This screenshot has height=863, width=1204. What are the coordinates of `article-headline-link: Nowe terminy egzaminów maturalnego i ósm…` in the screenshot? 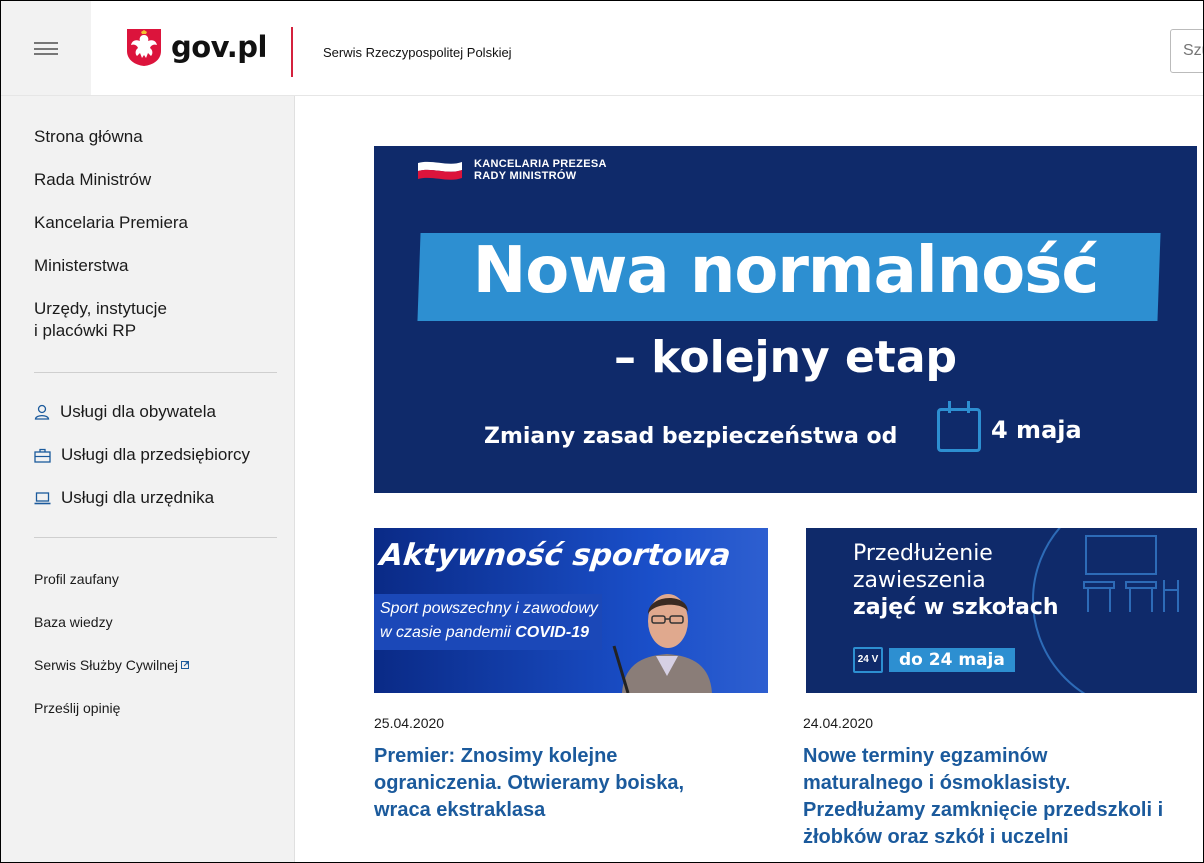 It's located at (983, 797).